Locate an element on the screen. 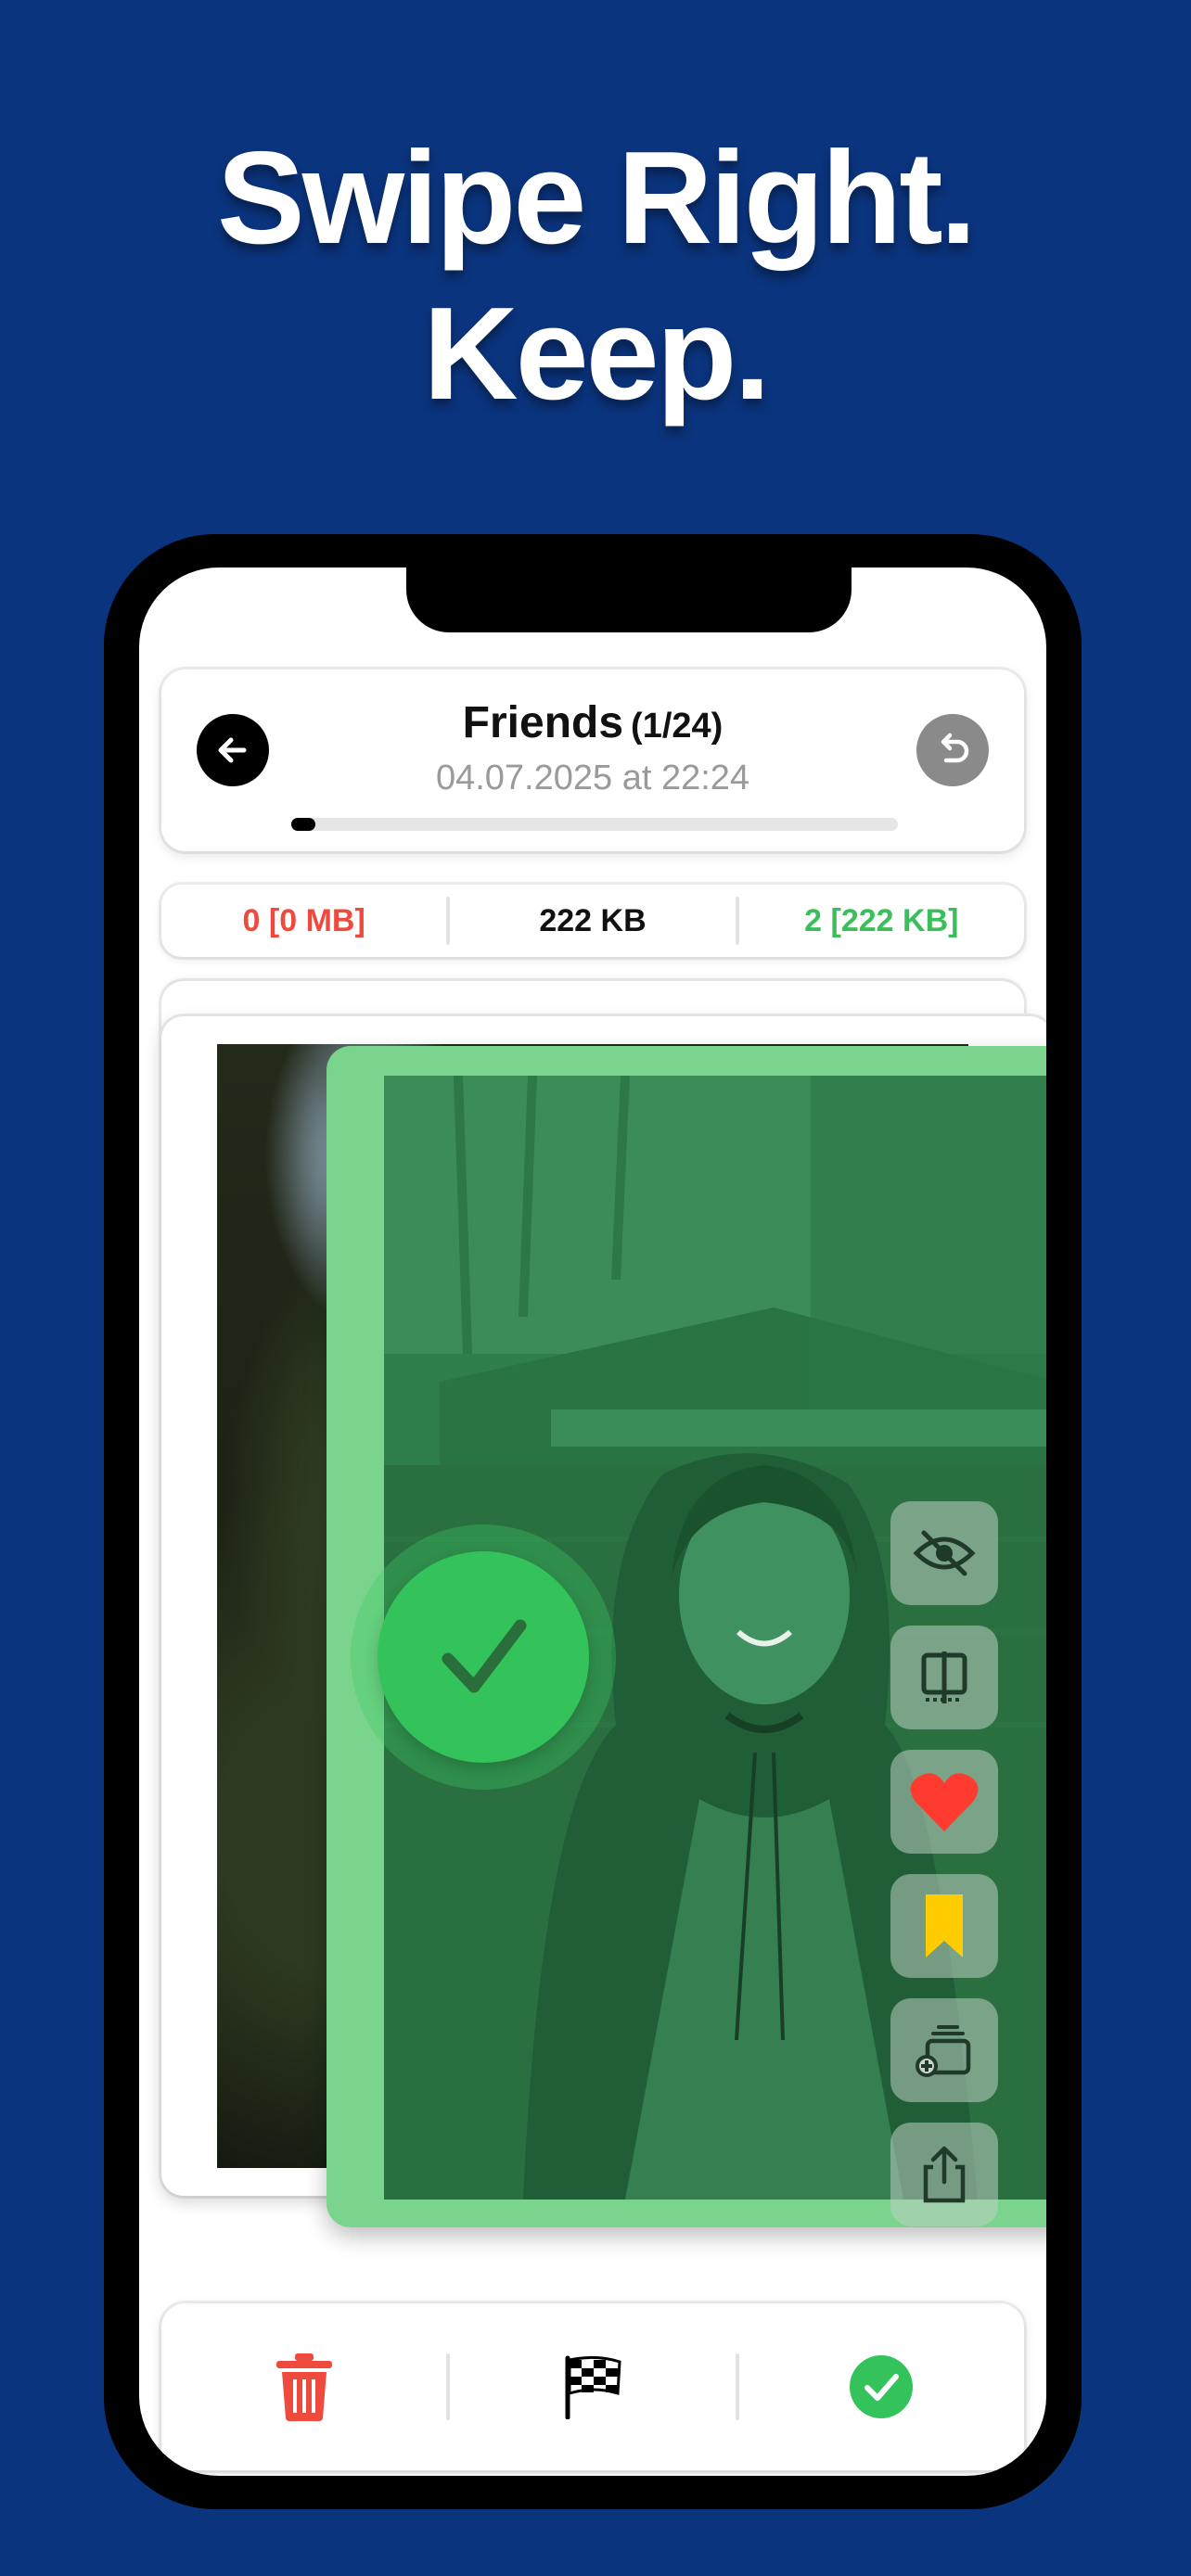  checkmark-circle-icon is located at coordinates (882, 2386).